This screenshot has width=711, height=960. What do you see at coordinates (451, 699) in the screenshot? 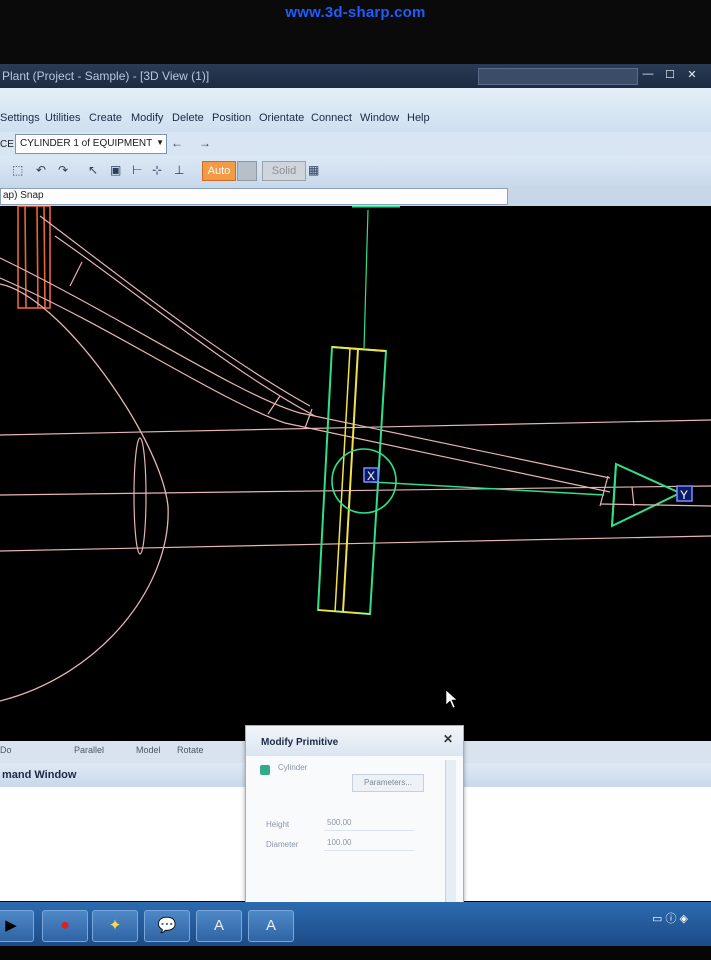
I see `mouse-cursor-icon` at bounding box center [451, 699].